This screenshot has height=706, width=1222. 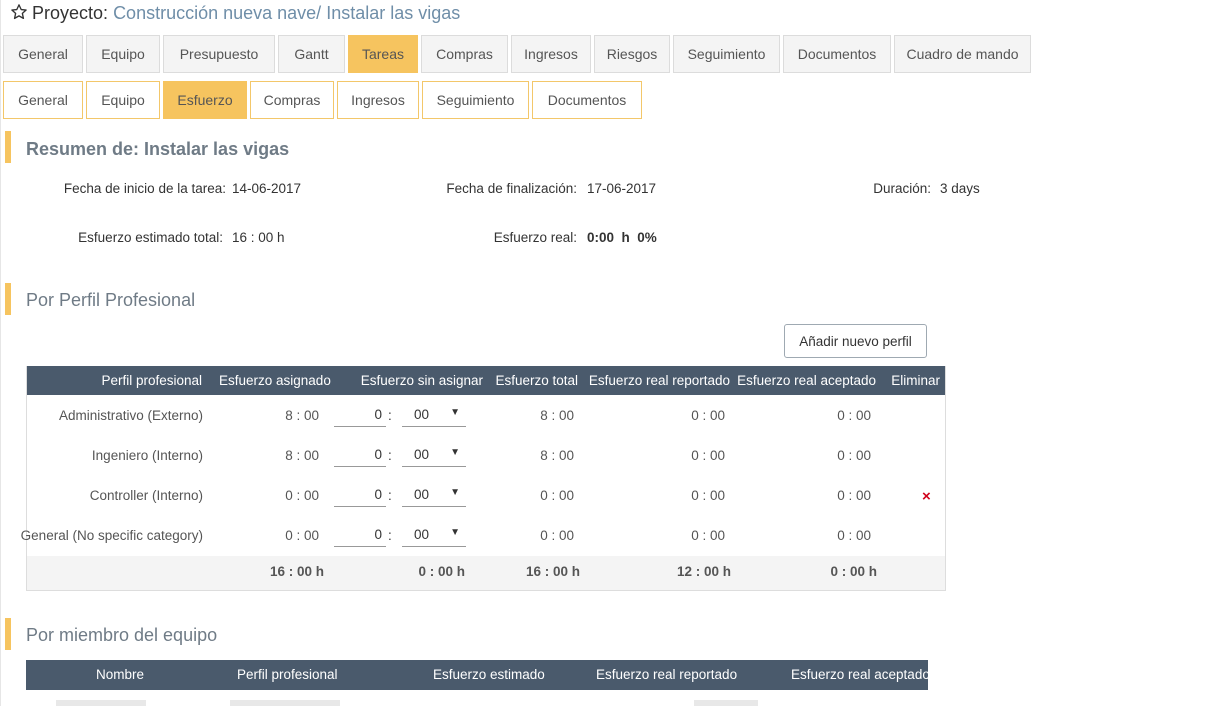 I want to click on tab-general: General, so click(x=43, y=54).